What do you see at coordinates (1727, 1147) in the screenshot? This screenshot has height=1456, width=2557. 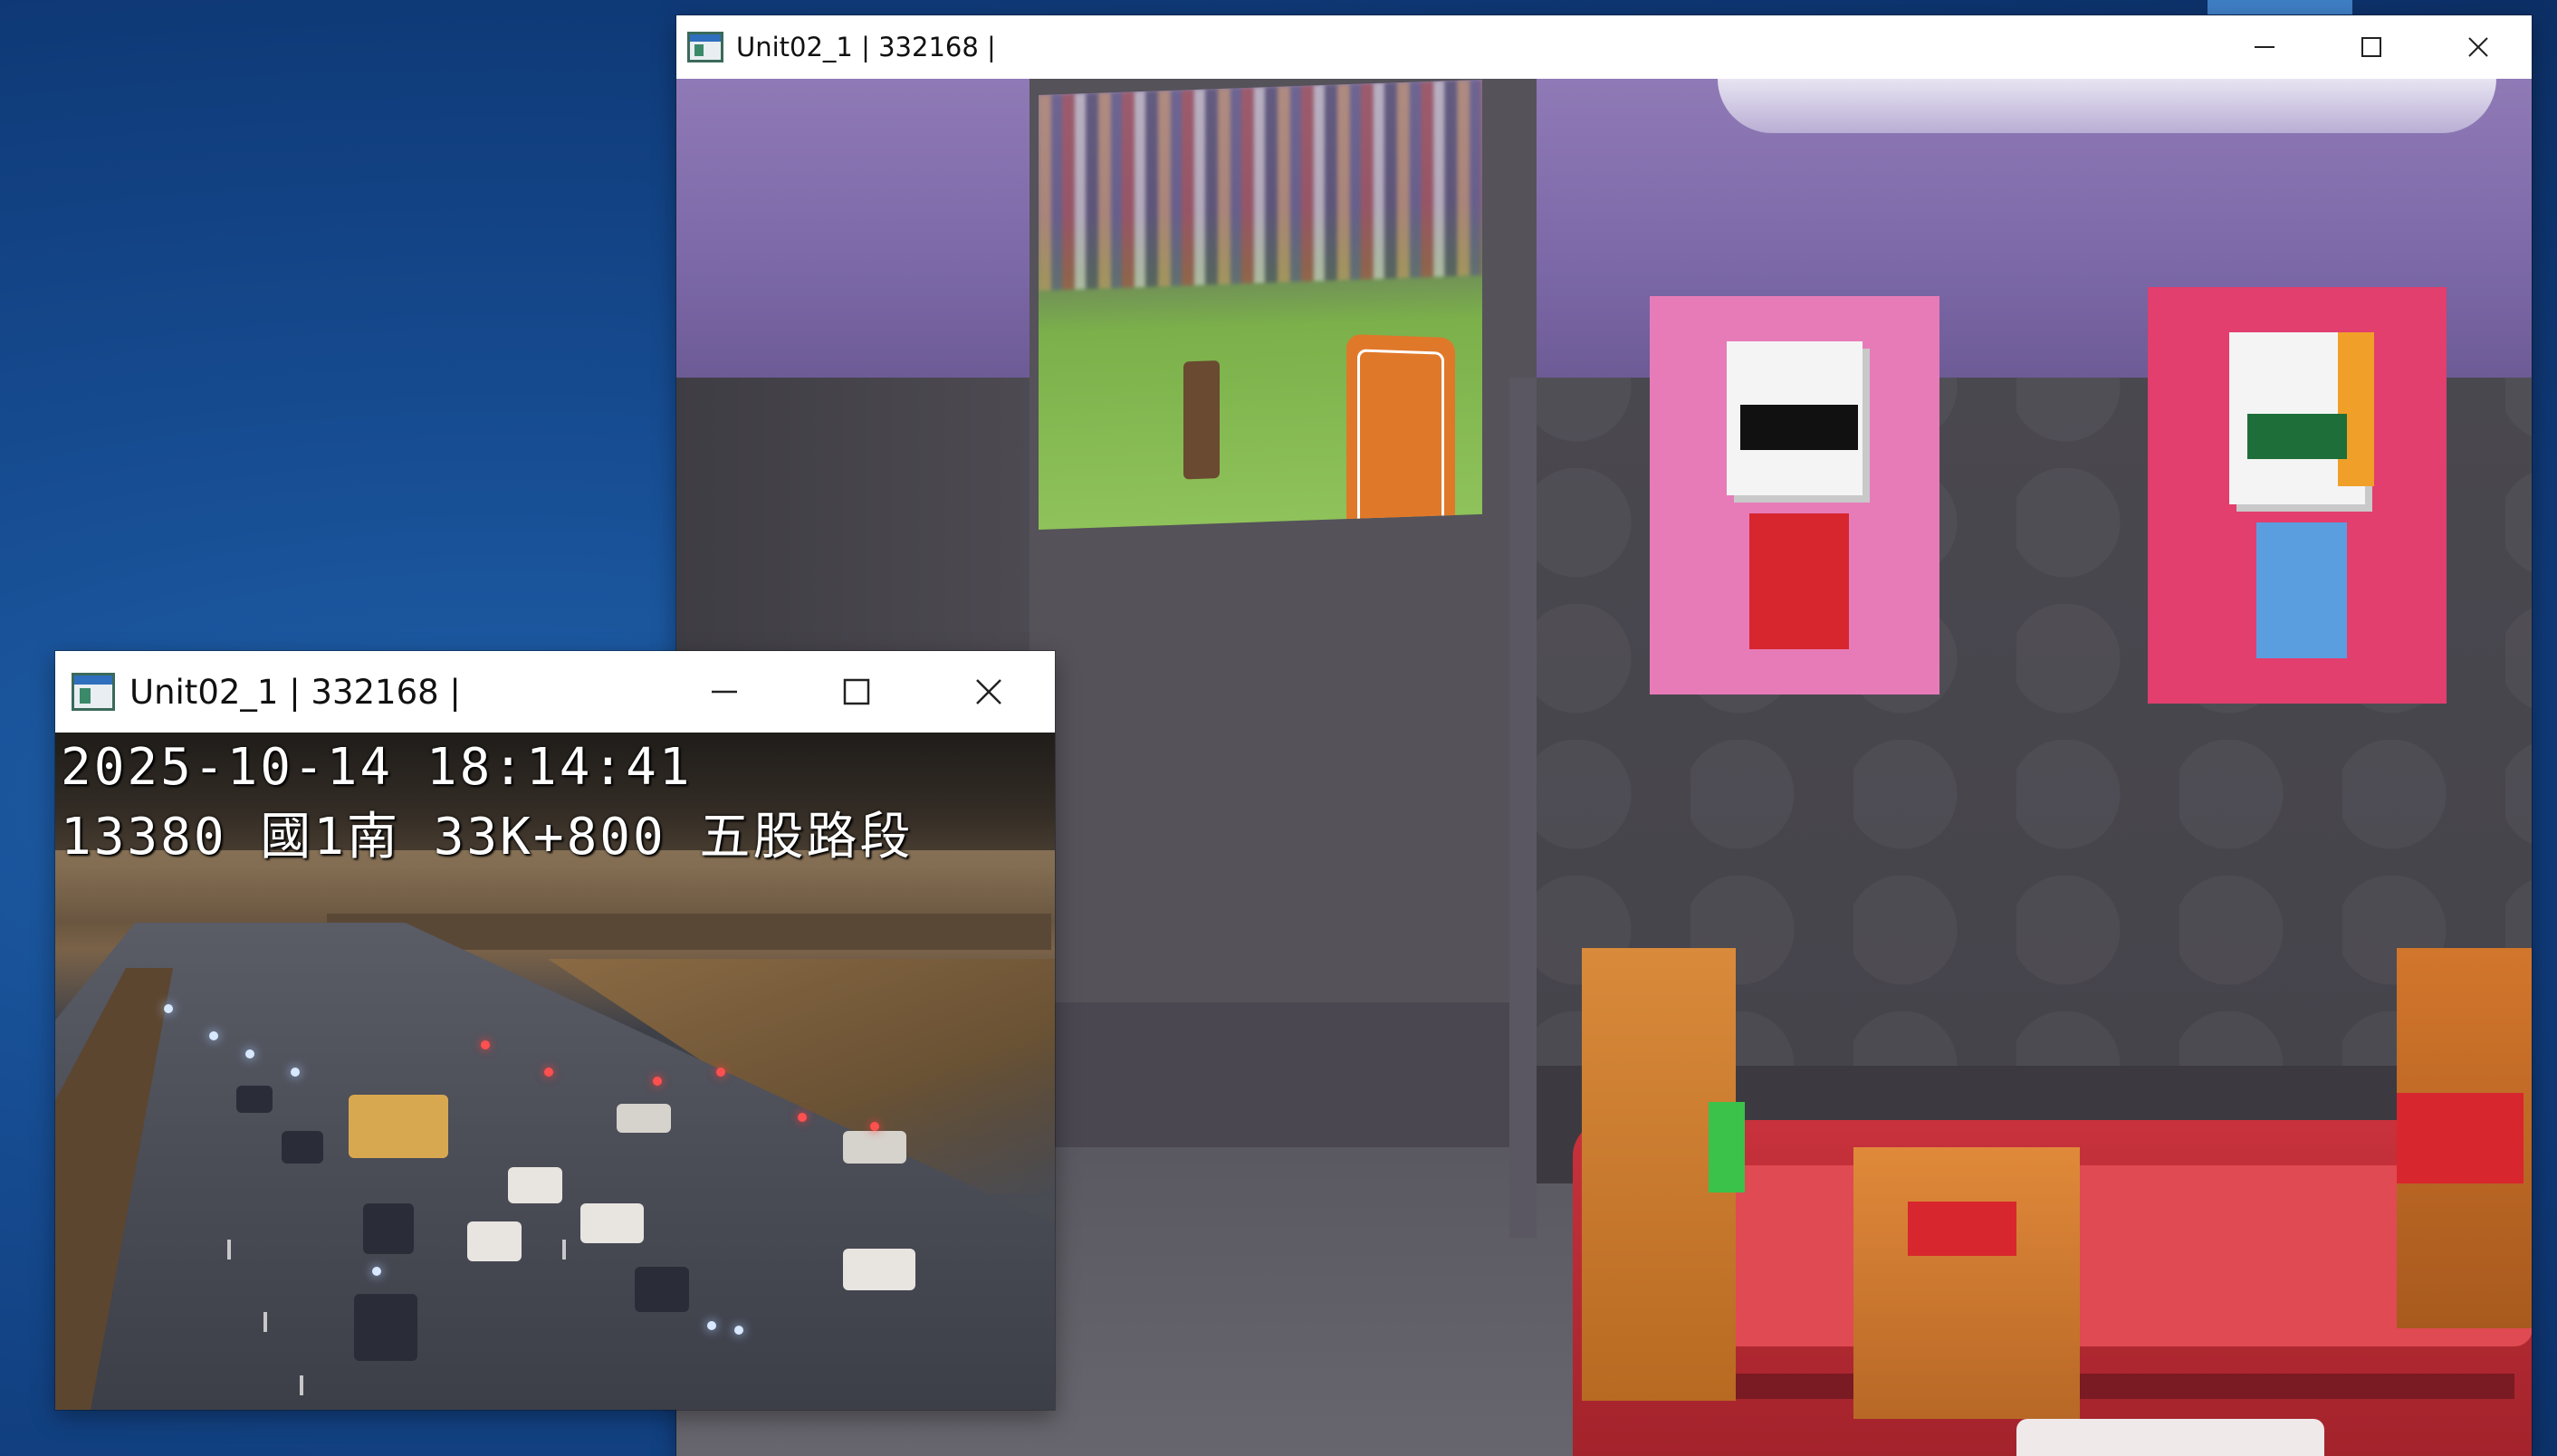 I see `avatar-visor` at bounding box center [1727, 1147].